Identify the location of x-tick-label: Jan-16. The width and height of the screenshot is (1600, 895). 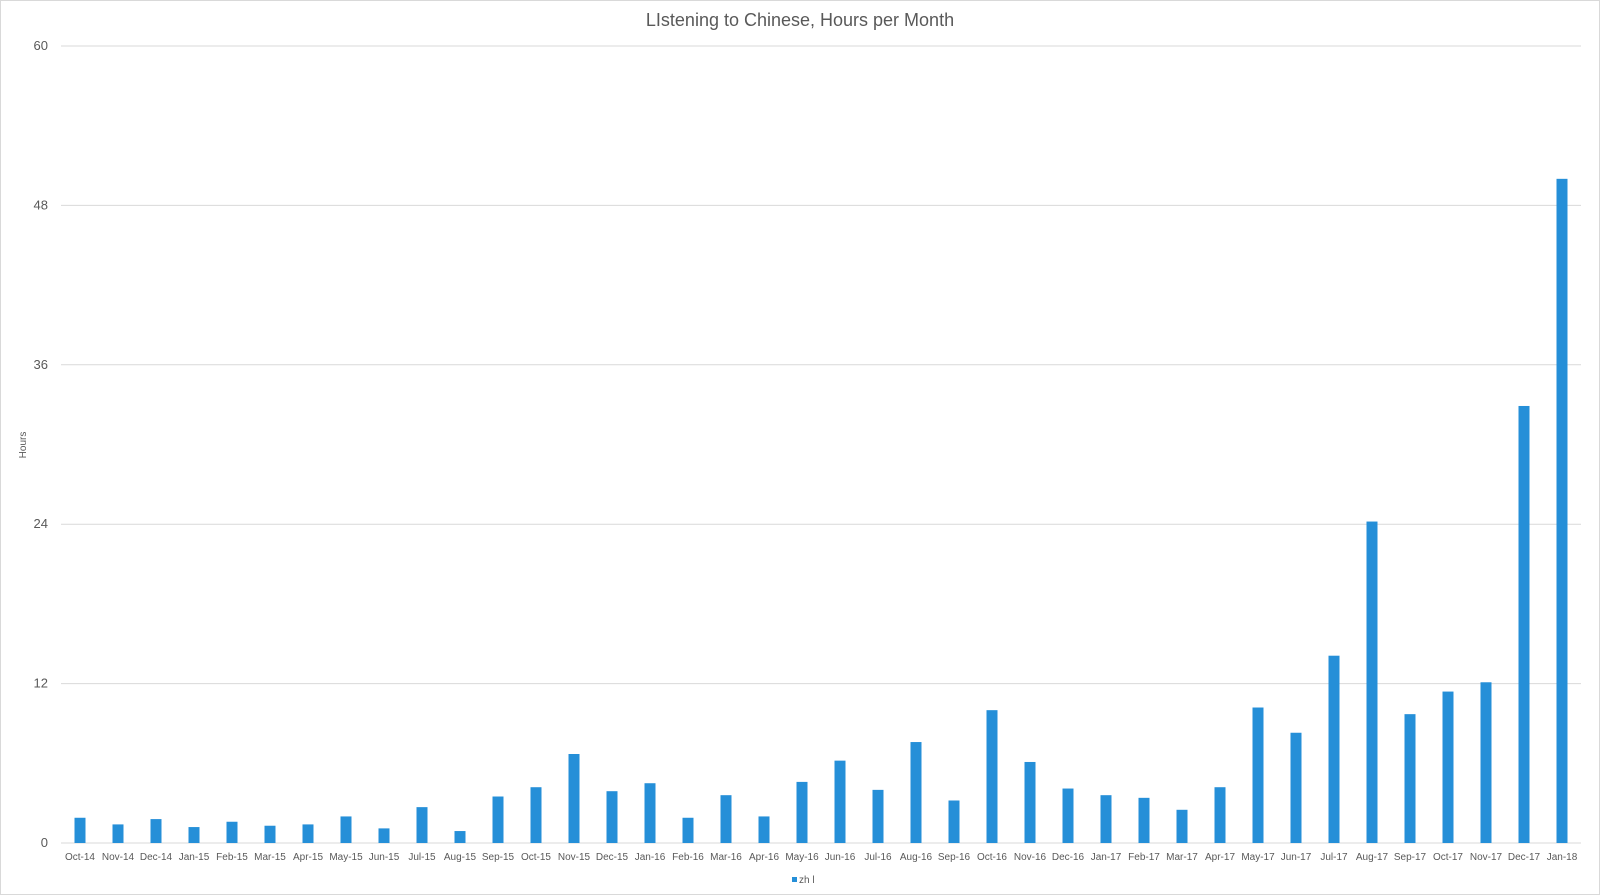
(650, 857).